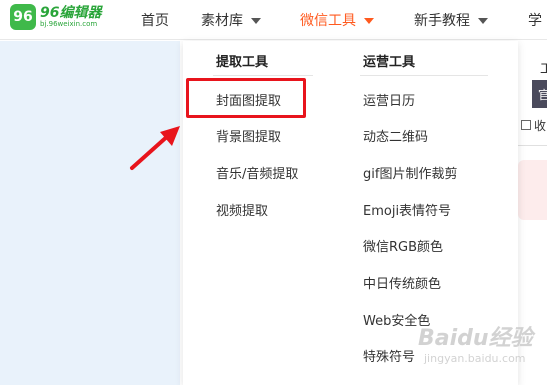 Image resolution: width=547 pixels, height=385 pixels. Describe the element at coordinates (543, 69) in the screenshot. I see `right-strip-text: 工` at that location.